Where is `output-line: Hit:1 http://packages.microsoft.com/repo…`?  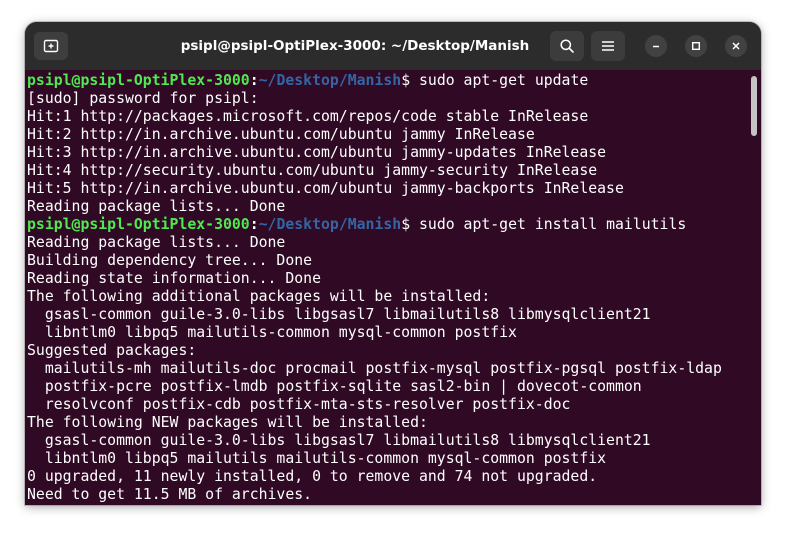
output-line: Hit:1 http://packages.microsoft.com/repo… is located at coordinates (308, 116).